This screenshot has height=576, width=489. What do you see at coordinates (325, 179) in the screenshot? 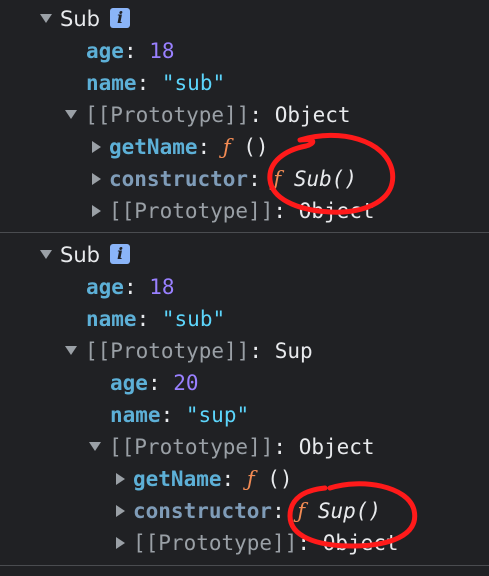
I see `property-value: Sub()` at bounding box center [325, 179].